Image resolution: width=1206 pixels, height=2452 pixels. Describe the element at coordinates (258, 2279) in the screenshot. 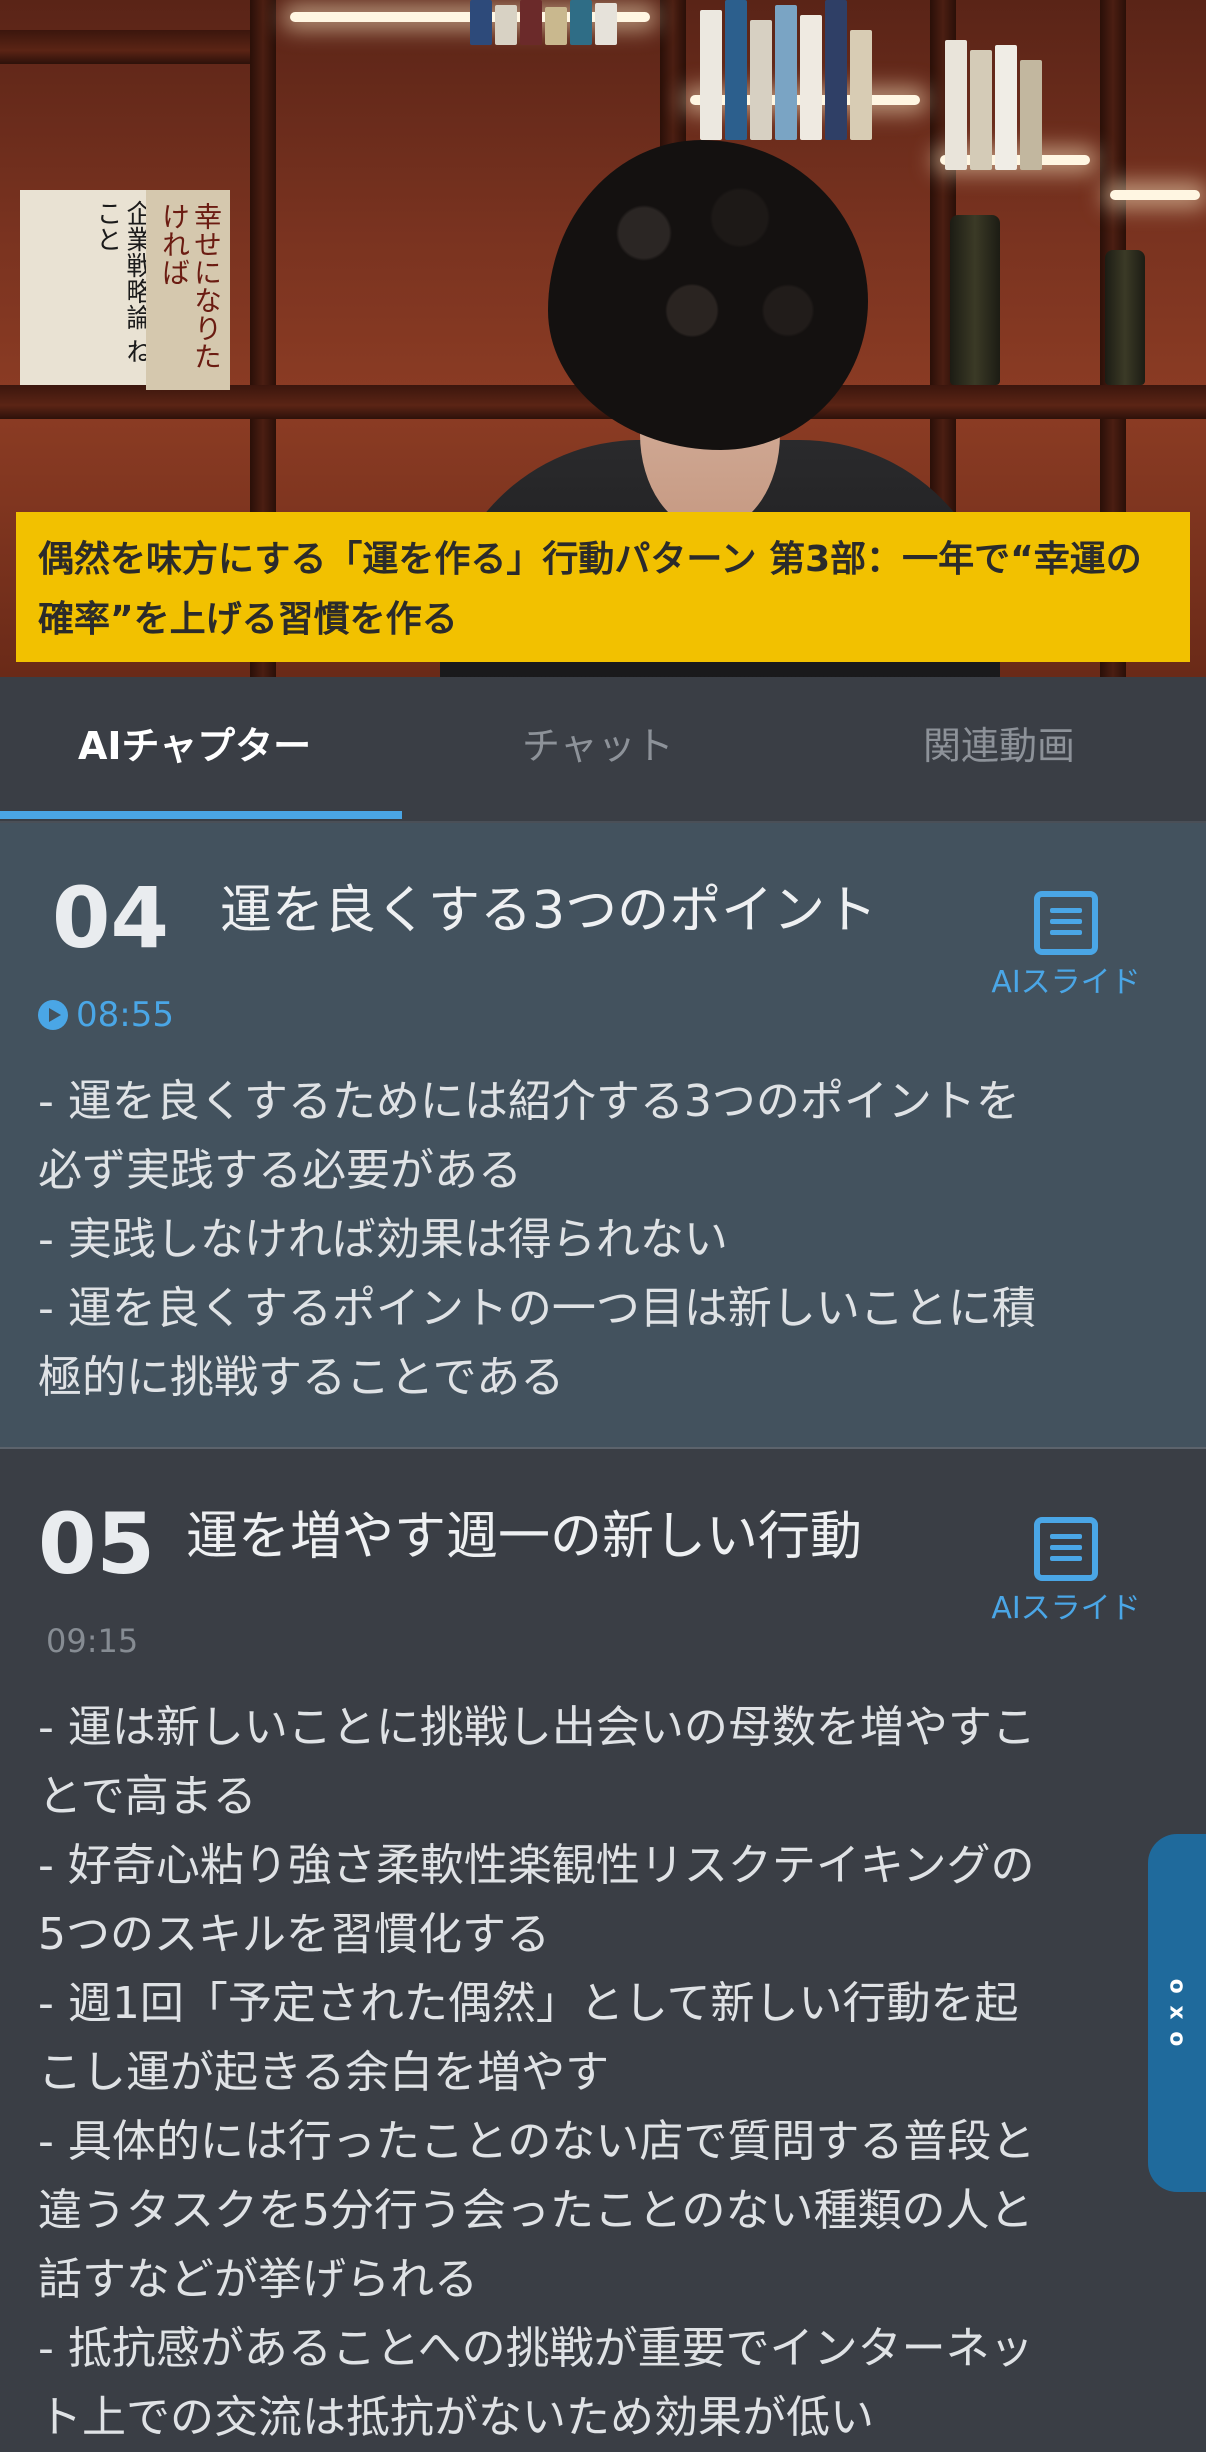

I see `summary-line: 話すなどが挙げられる` at that location.